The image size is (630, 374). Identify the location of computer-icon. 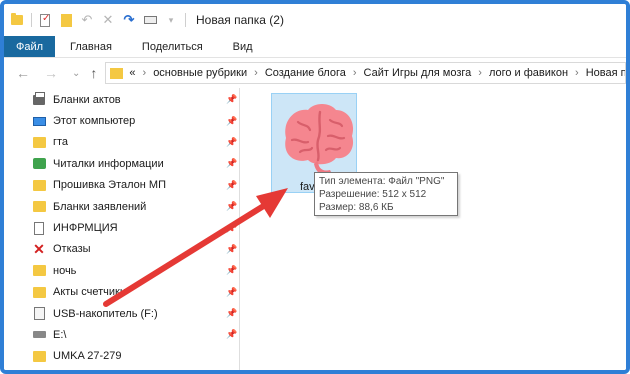
(39, 121).